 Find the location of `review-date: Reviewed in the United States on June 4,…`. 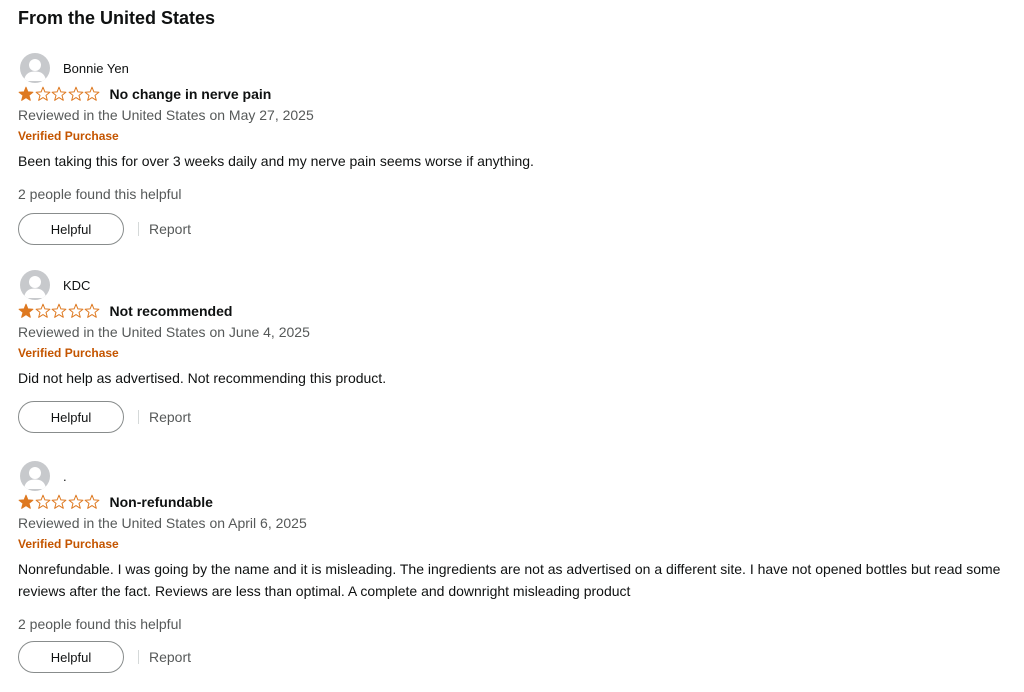

review-date: Reviewed in the United States on June 4,… is located at coordinates (164, 332).